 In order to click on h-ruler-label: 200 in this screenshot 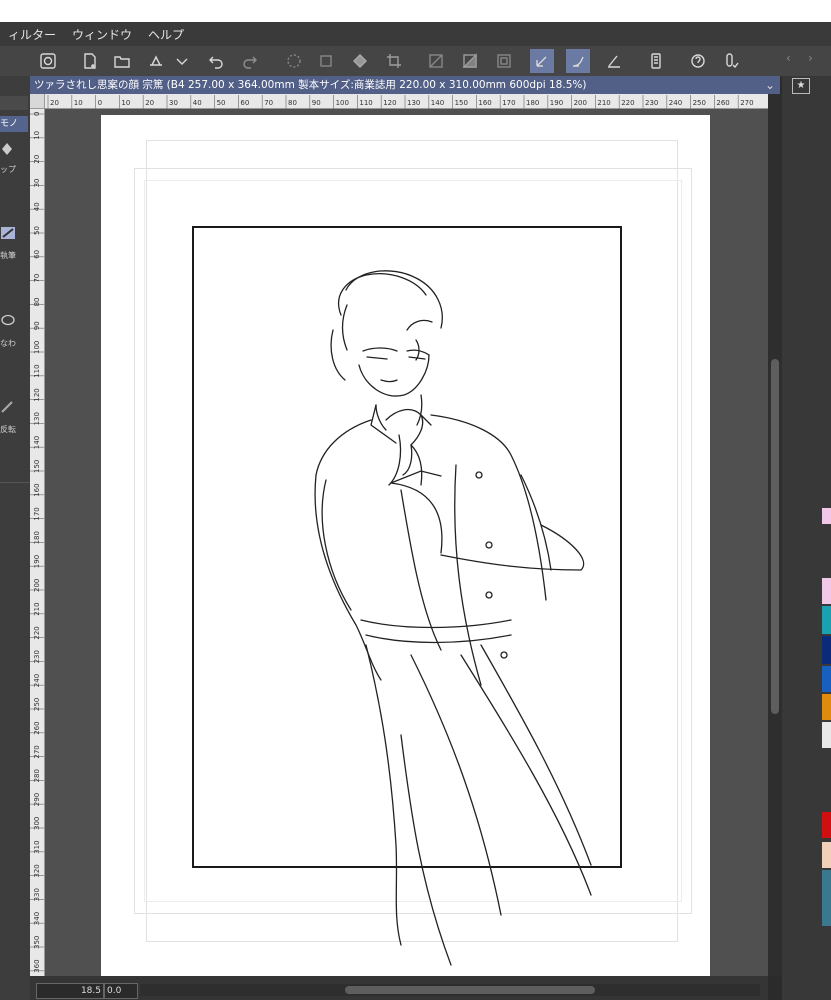, I will do `click(580, 103)`.